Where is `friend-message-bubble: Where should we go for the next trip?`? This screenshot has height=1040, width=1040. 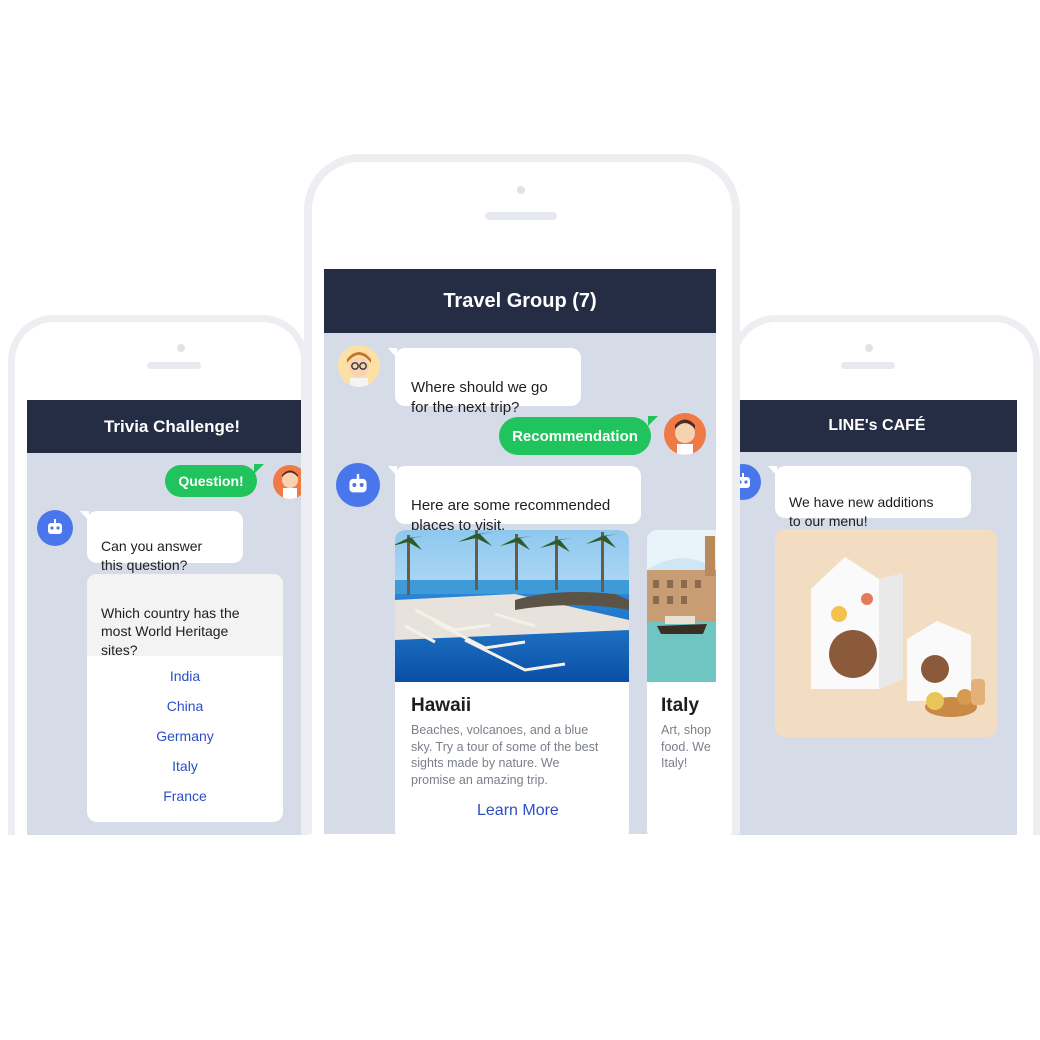
friend-message-bubble: Where should we go for the next trip? is located at coordinates (484, 382).